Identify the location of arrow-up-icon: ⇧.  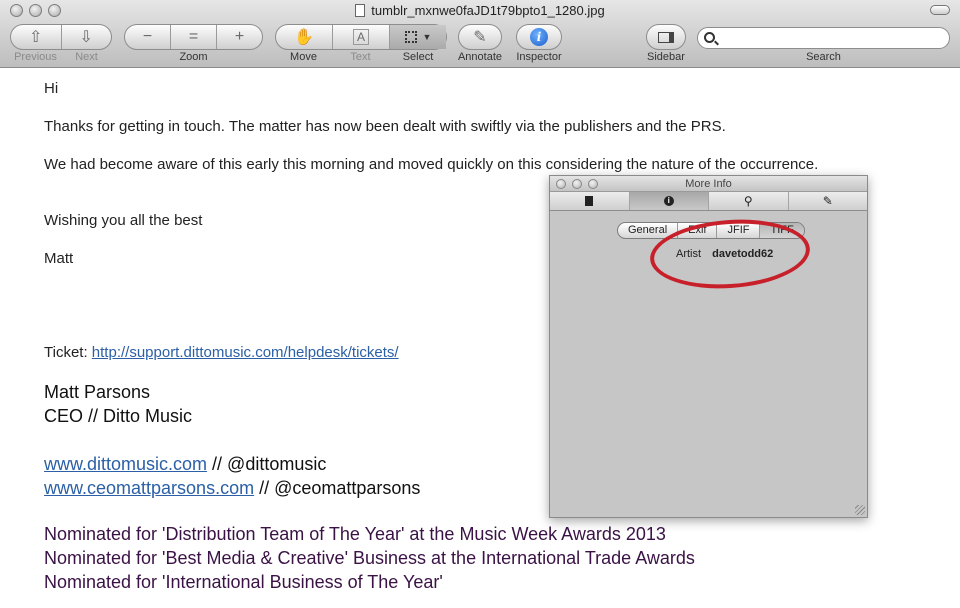
(36, 37).